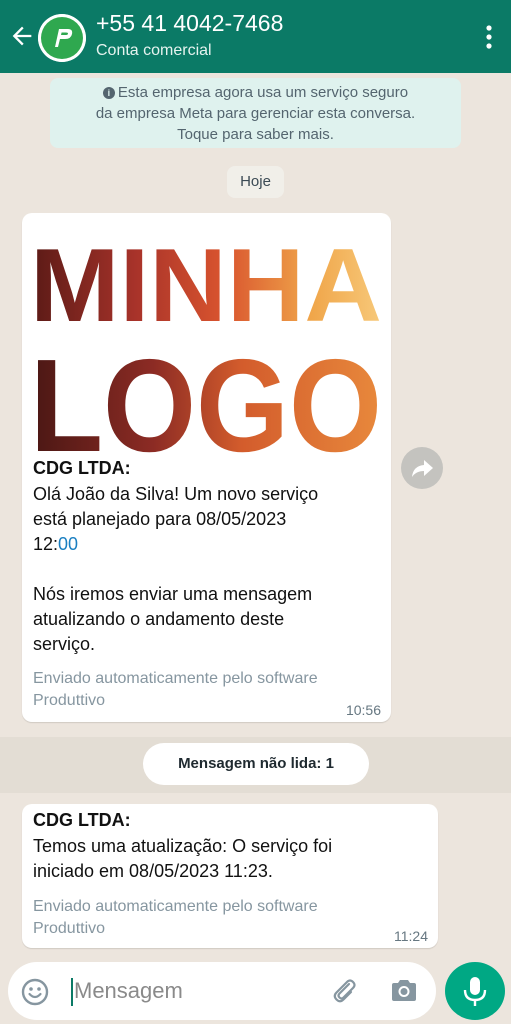 The height and width of the screenshot is (1024, 511). Describe the element at coordinates (206, 396) in the screenshot. I see `logo-text-line2: LOGO` at that location.